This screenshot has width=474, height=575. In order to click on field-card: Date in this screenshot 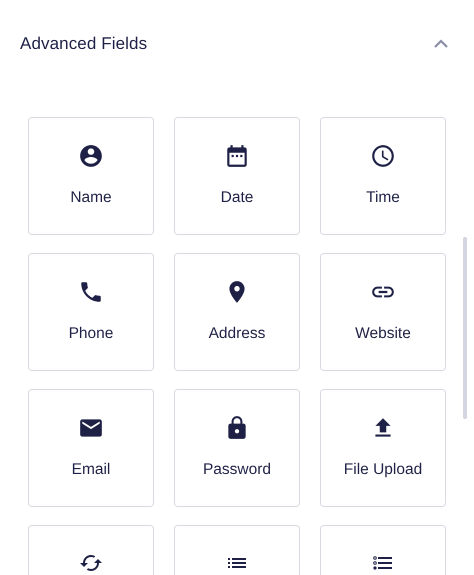, I will do `click(237, 176)`.